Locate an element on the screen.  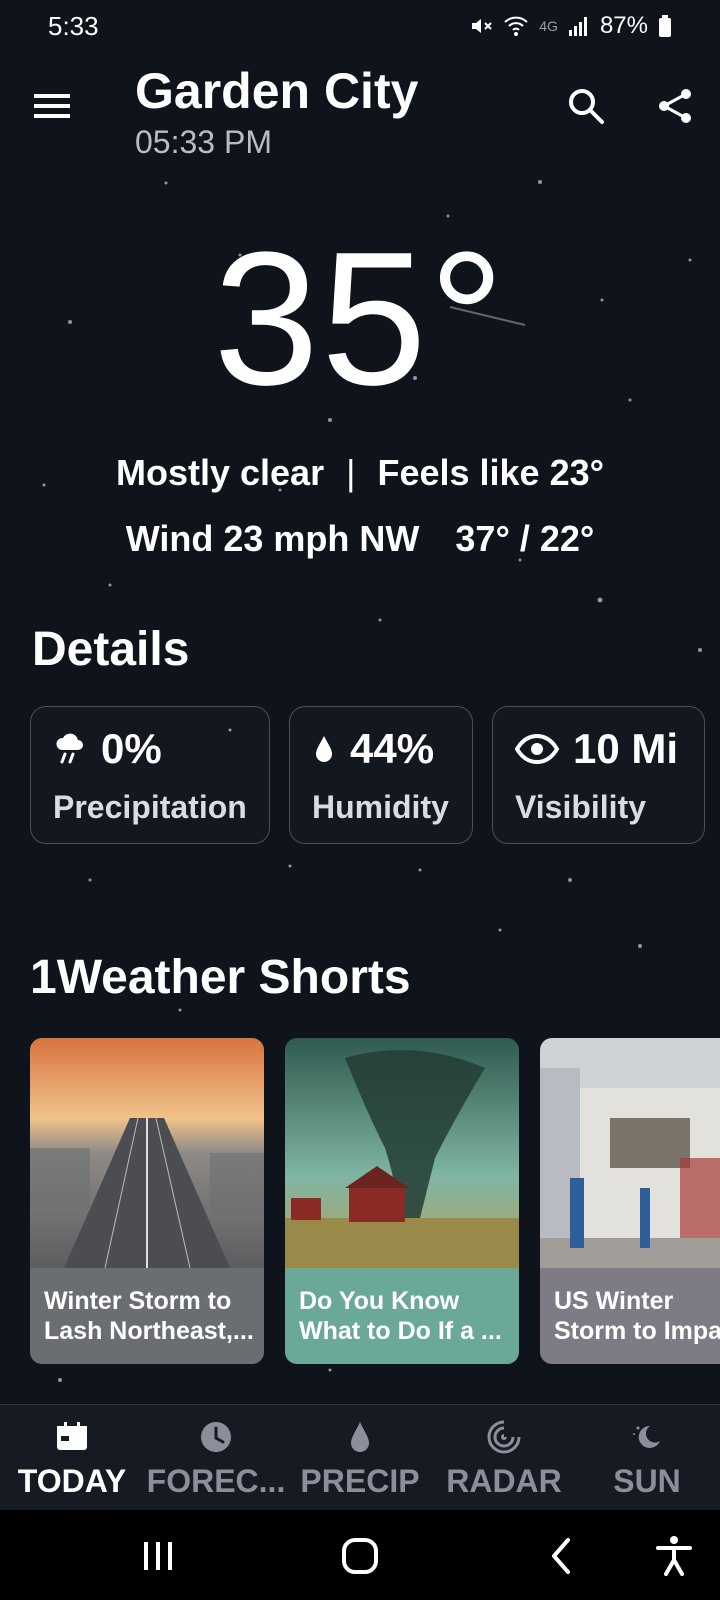
signal-icon is located at coordinates (577, 26).